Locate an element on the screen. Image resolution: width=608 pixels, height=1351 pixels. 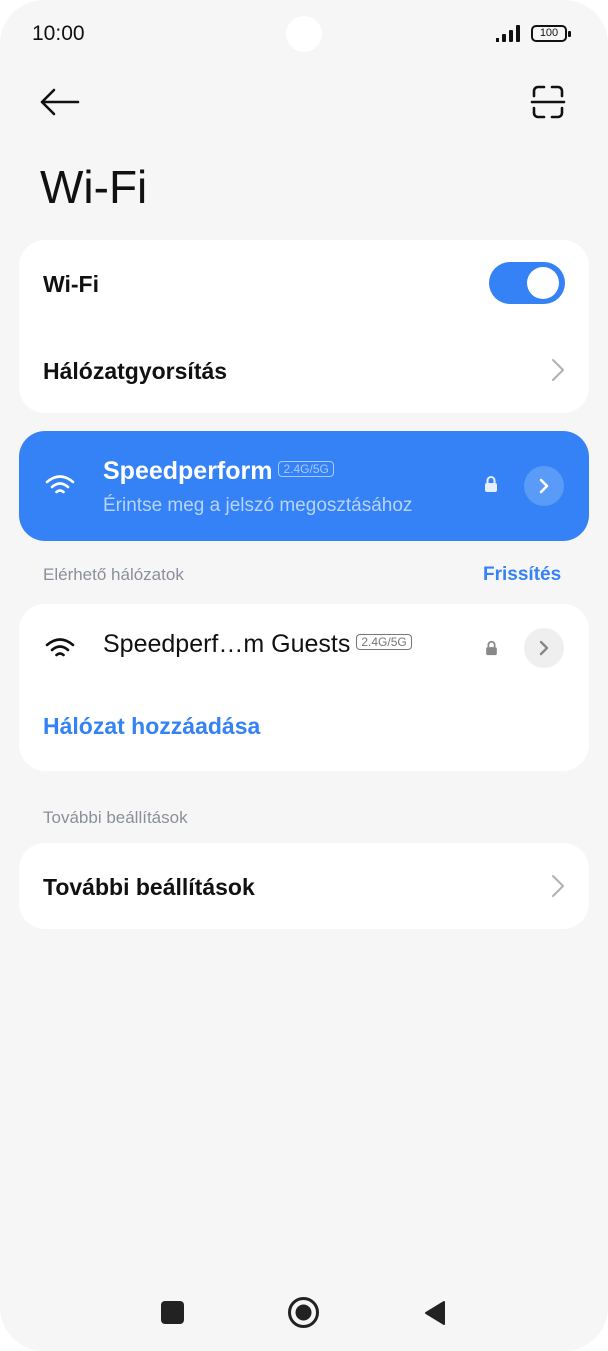
back-arrow-icon is located at coordinates (60, 102).